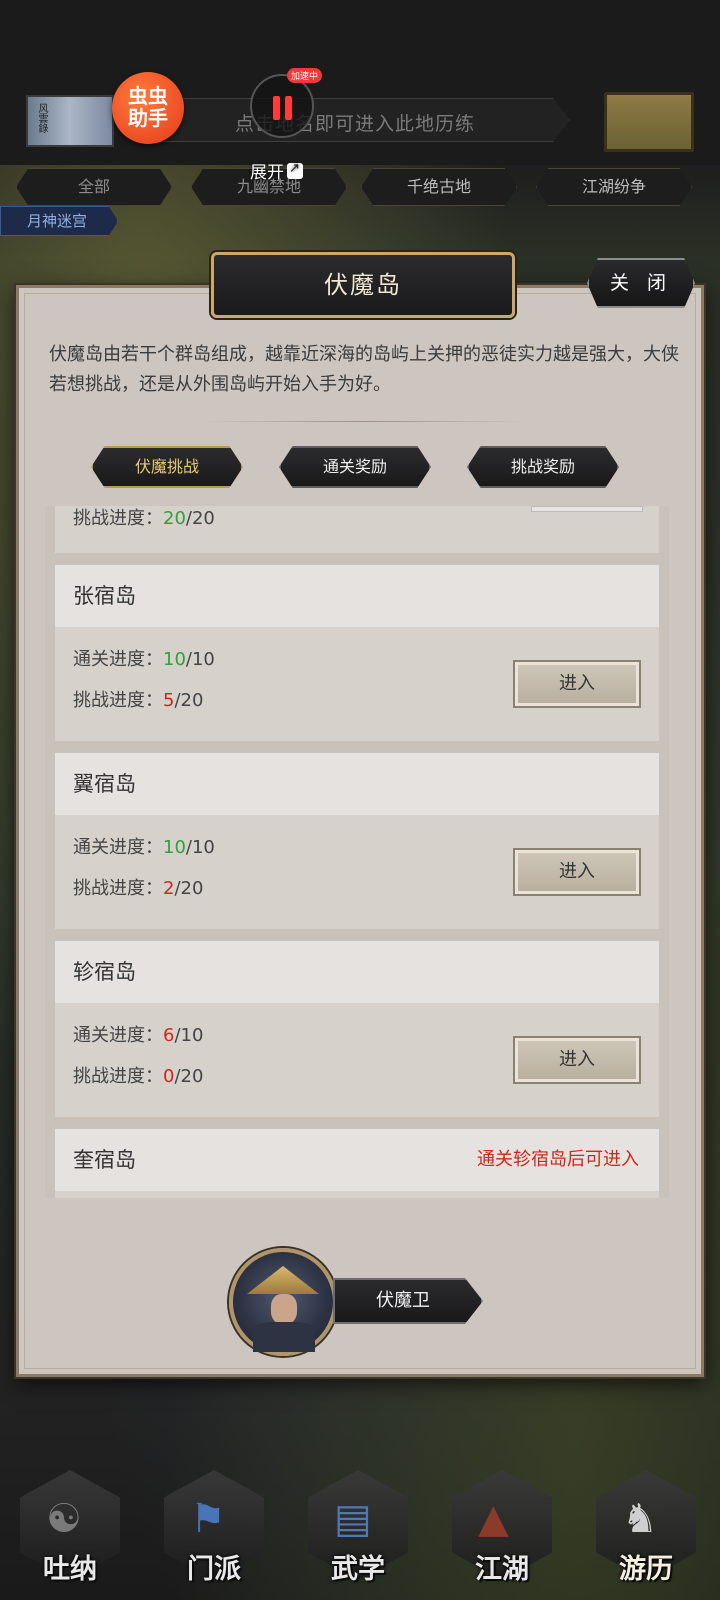 The width and height of the screenshot is (720, 1600). What do you see at coordinates (408, 1301) in the screenshot?
I see `npc-name-plate: 伏魔卫` at bounding box center [408, 1301].